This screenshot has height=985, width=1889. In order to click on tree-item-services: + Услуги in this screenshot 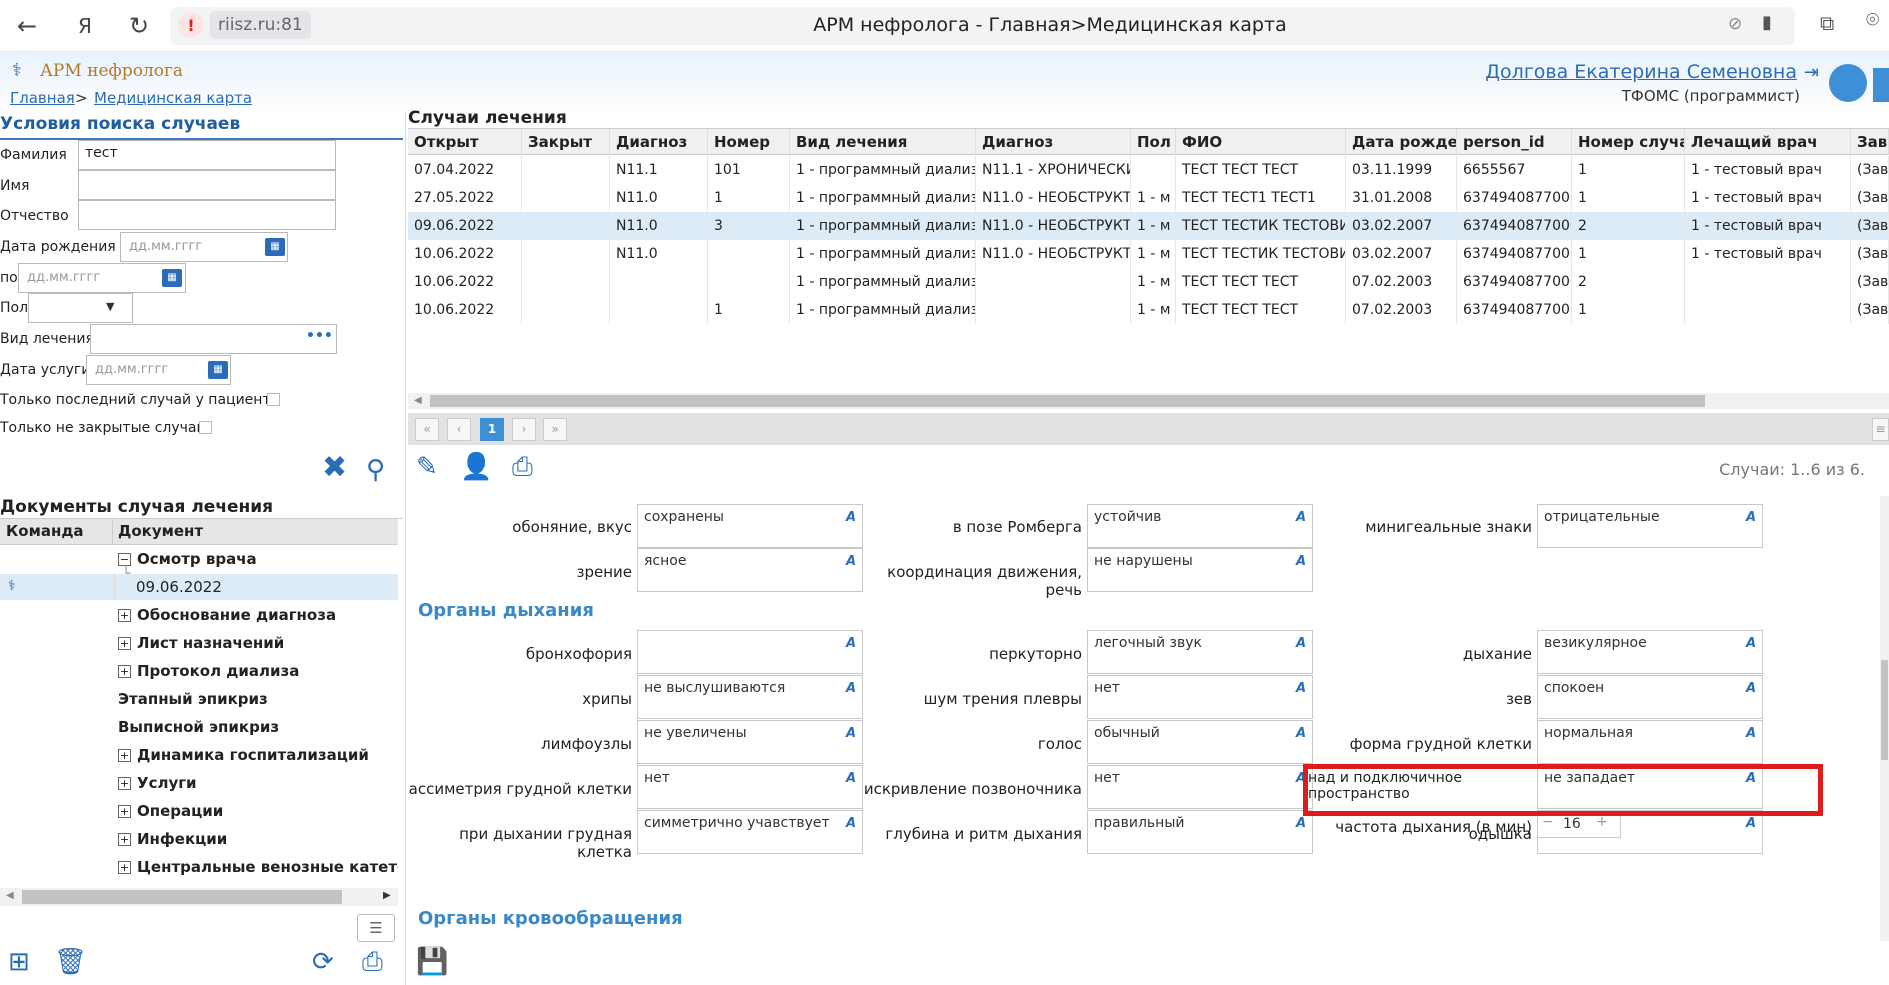, I will do `click(157, 783)`.